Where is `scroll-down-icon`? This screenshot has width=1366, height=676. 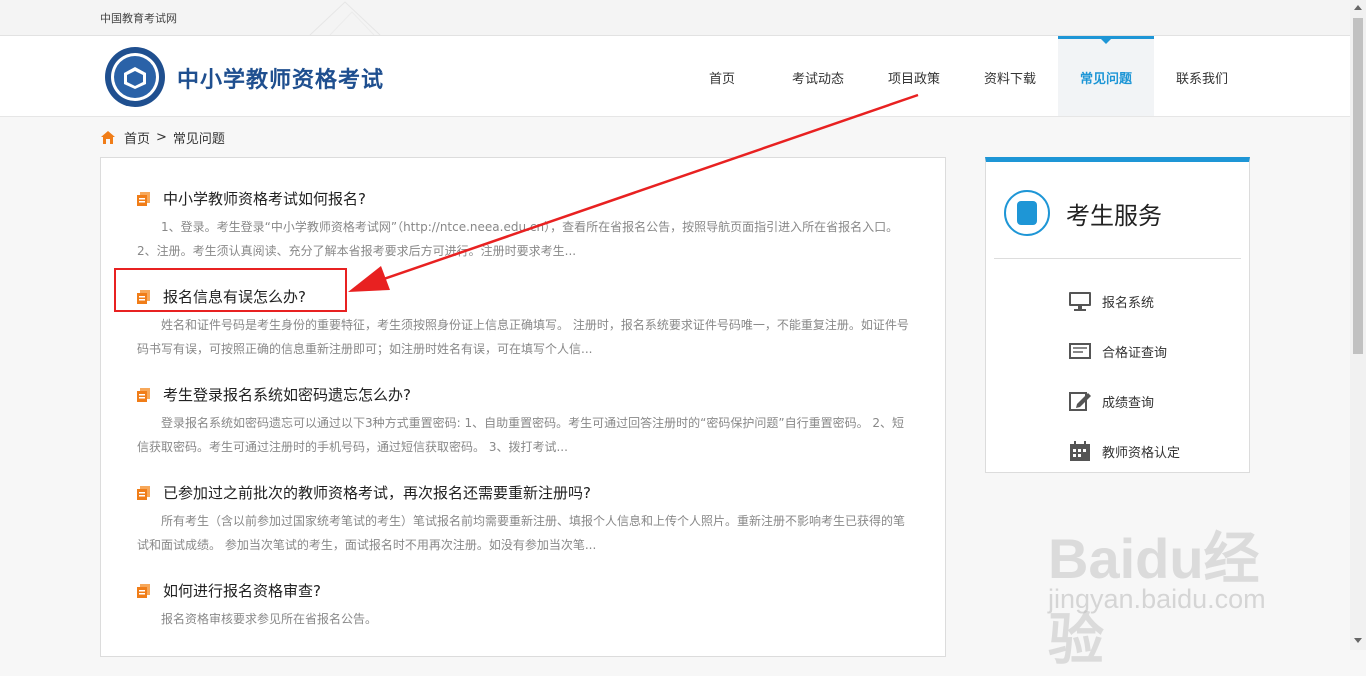 scroll-down-icon is located at coordinates (1358, 640).